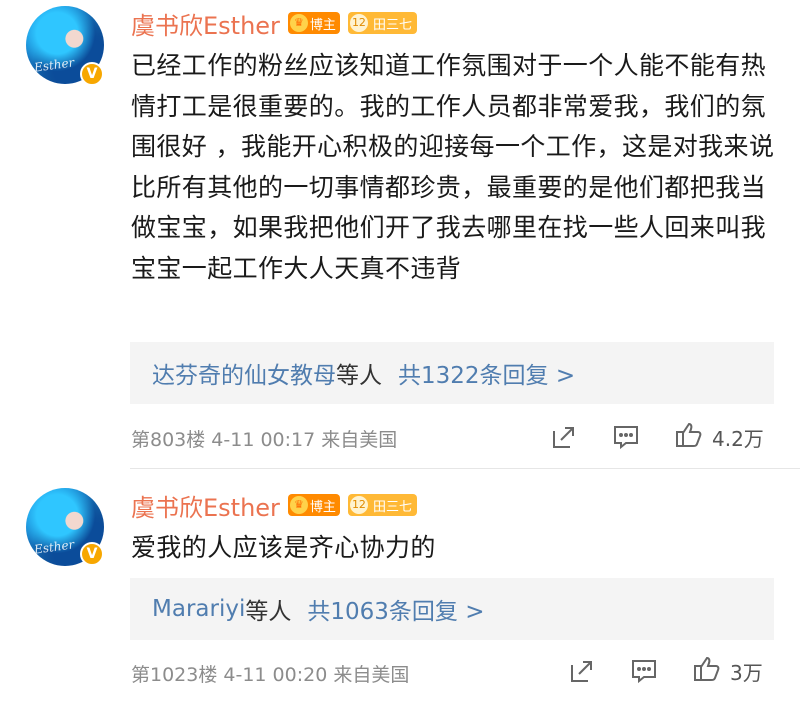 This screenshot has height=718, width=800. Describe the element at coordinates (198, 609) in the screenshot. I see `reply-names: Marariyi` at that location.